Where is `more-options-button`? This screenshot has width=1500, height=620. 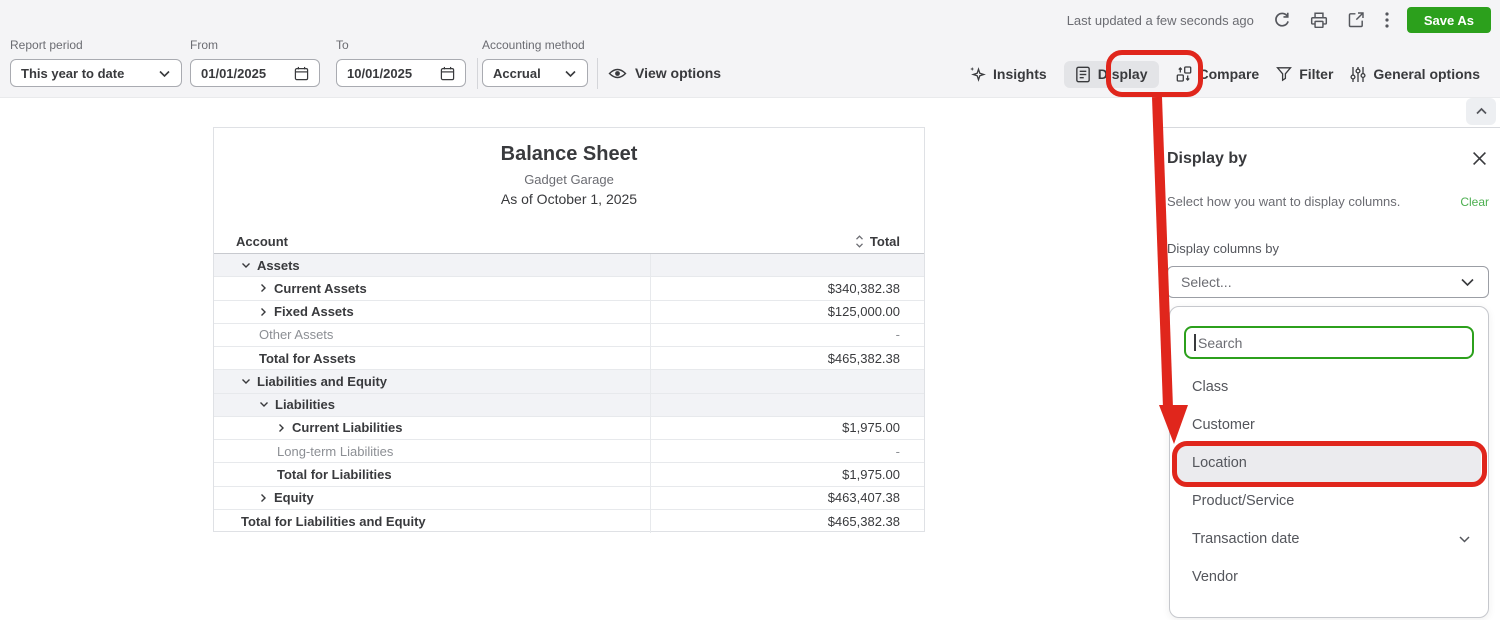
more-options-button is located at coordinates (1387, 20).